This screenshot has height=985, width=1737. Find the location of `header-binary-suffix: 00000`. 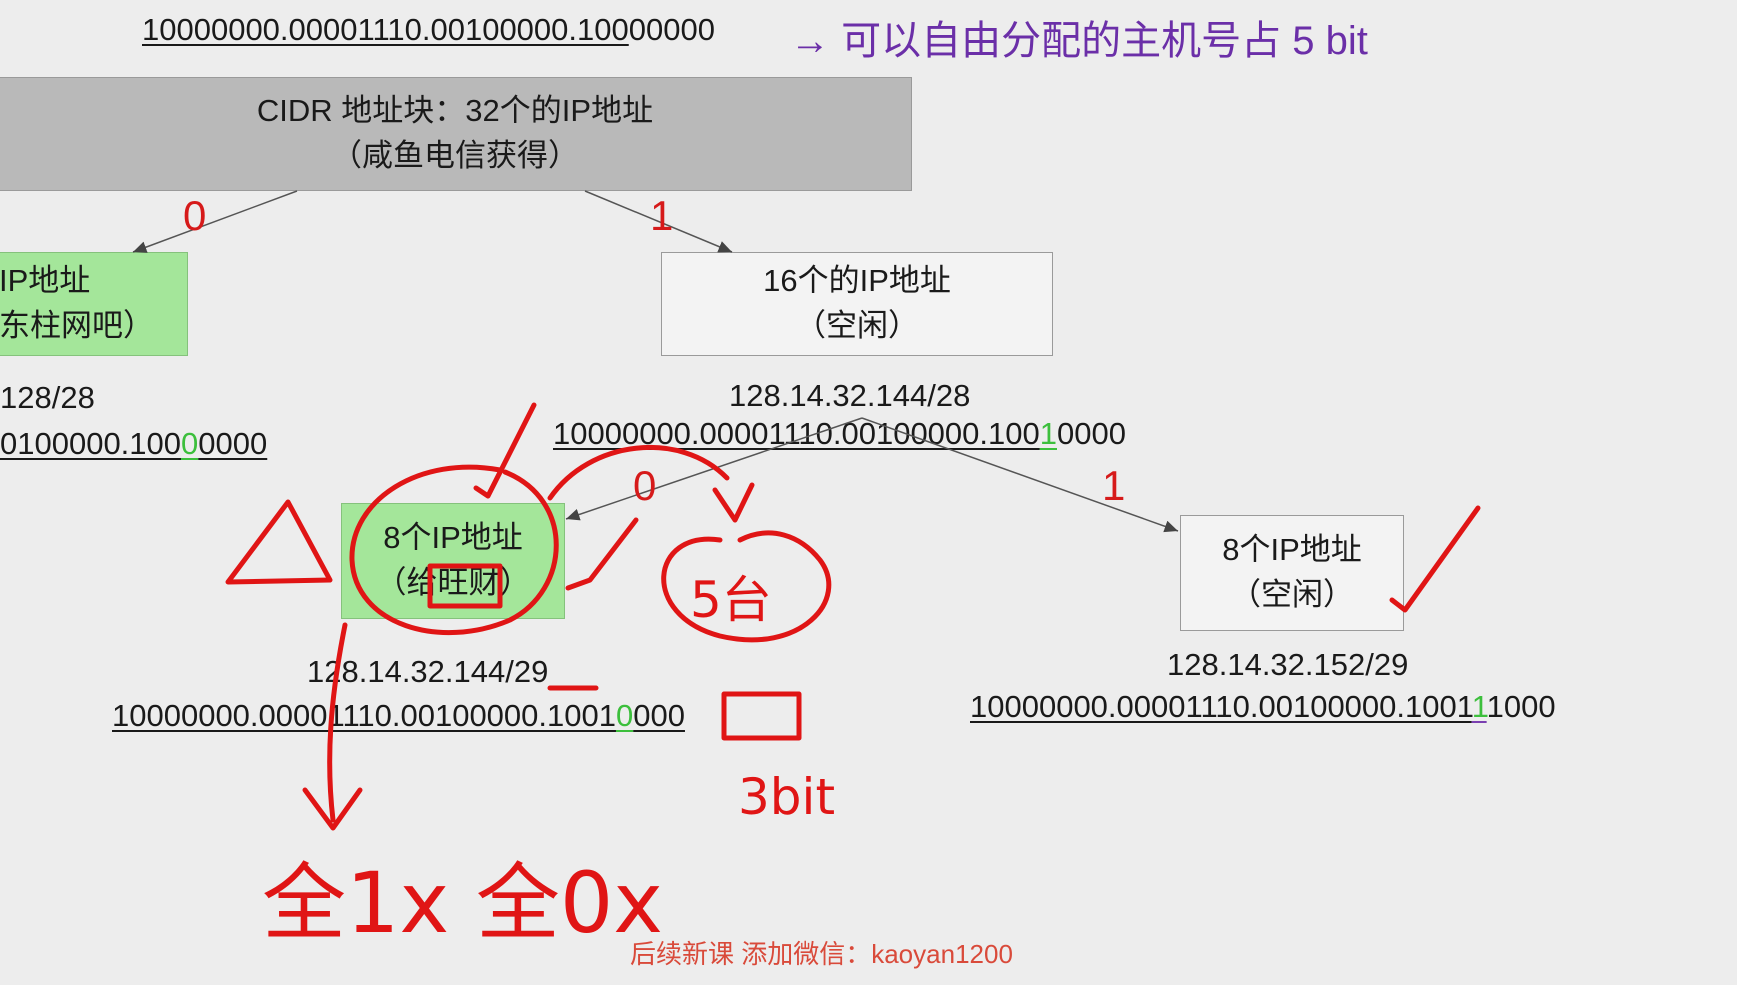

header-binary-suffix: 00000 is located at coordinates (671, 29).